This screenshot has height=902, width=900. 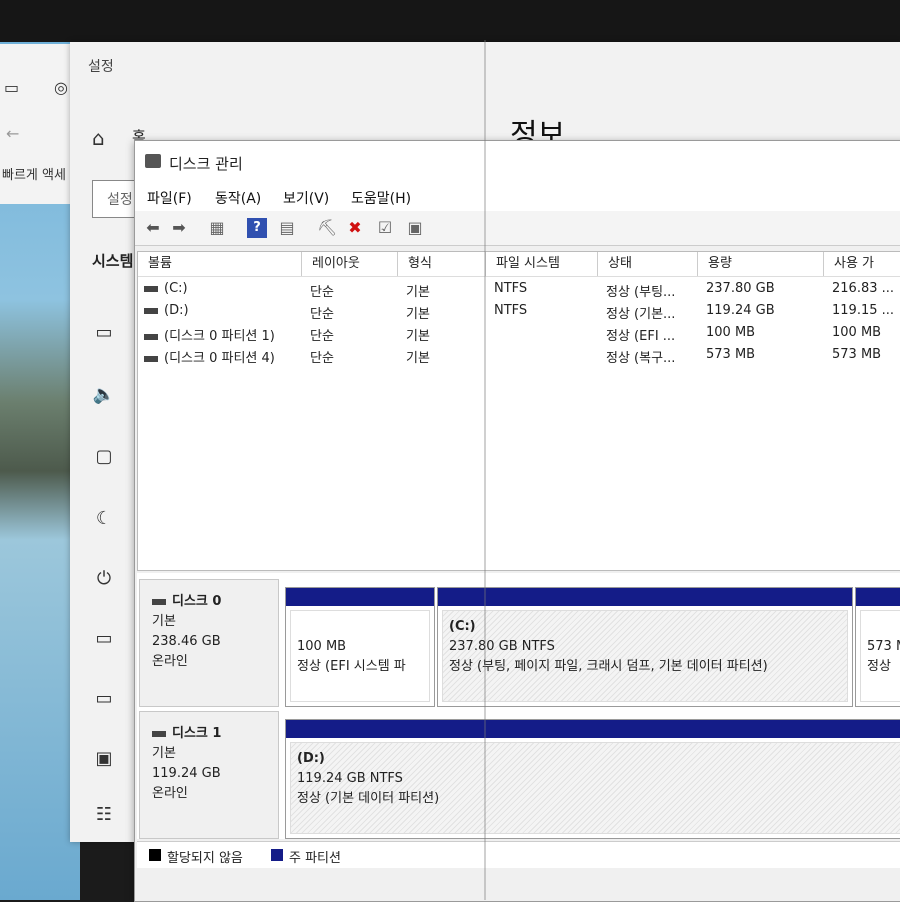 I want to click on volume-name: (디스크 0 파티션 1), so click(x=209, y=334).